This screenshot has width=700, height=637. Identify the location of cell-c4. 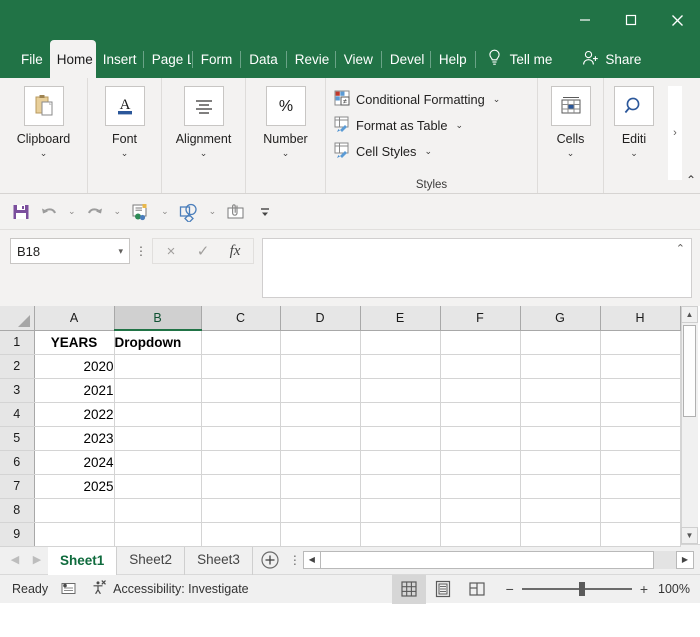
(241, 414).